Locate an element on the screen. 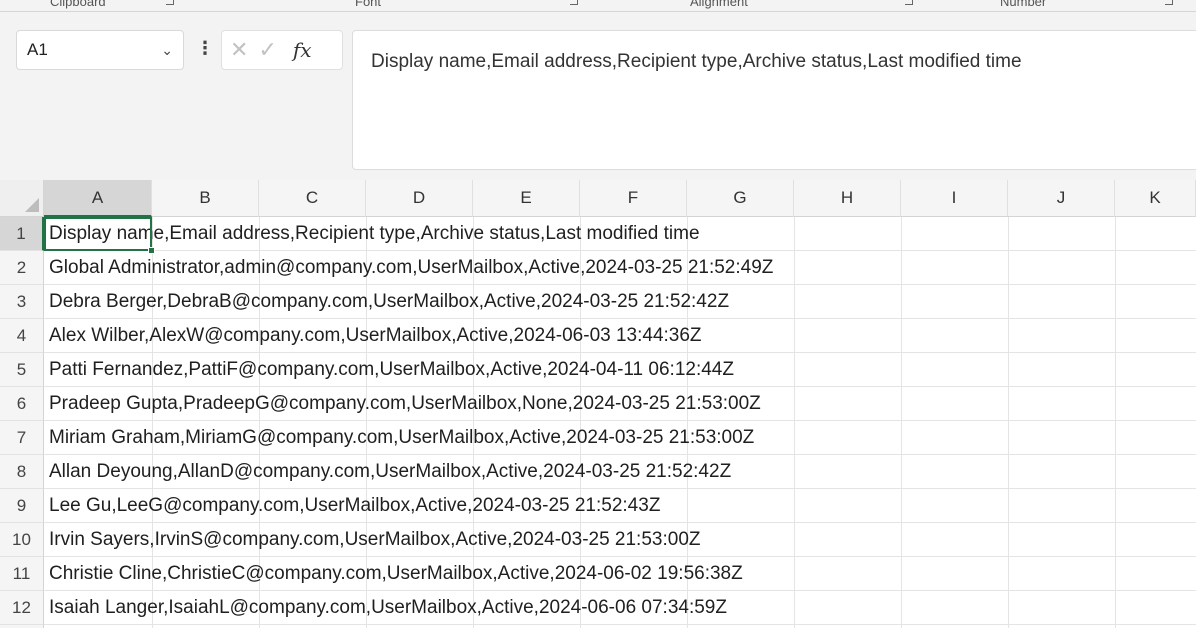  row-header: 10 is located at coordinates (22, 540).